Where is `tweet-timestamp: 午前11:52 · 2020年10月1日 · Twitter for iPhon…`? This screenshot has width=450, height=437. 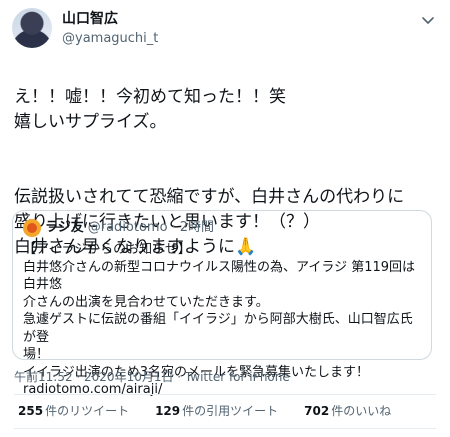
tweet-timestamp: 午前11:52 · 2020年10月1日 · Twitter for iPhon… is located at coordinates (152, 377).